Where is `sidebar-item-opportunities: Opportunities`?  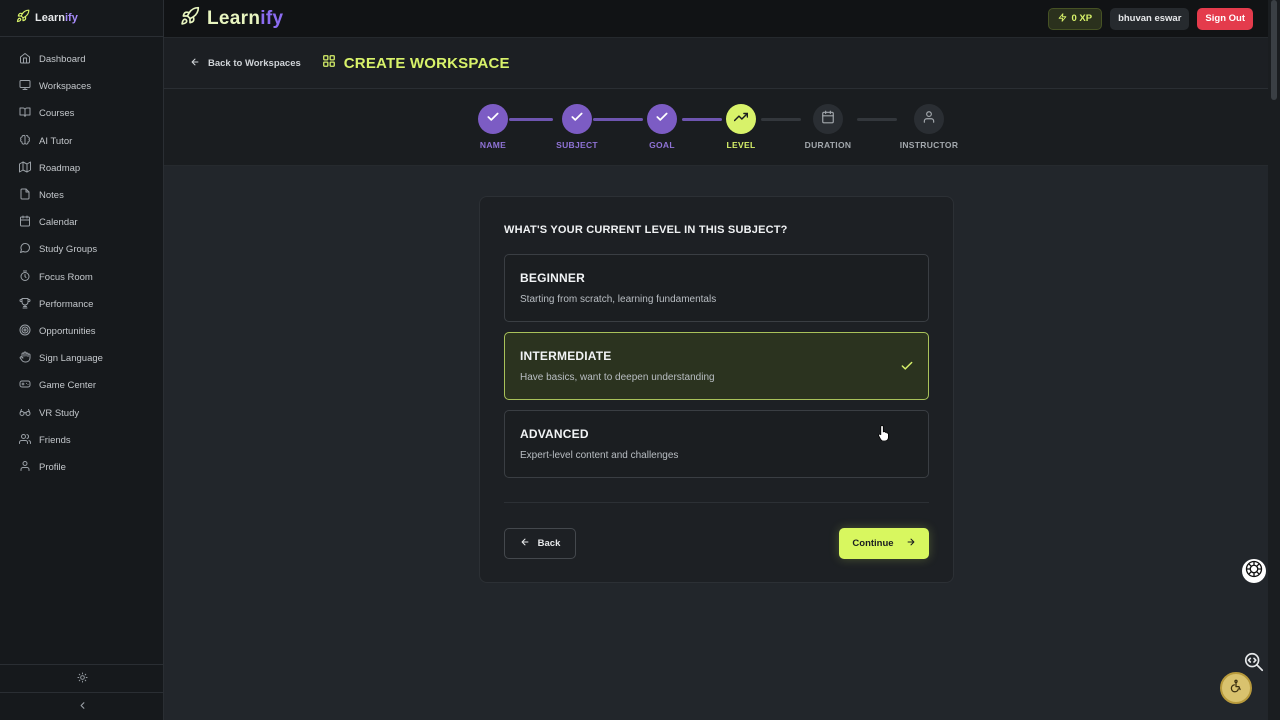
sidebar-item-opportunities: Opportunities is located at coordinates (81, 331).